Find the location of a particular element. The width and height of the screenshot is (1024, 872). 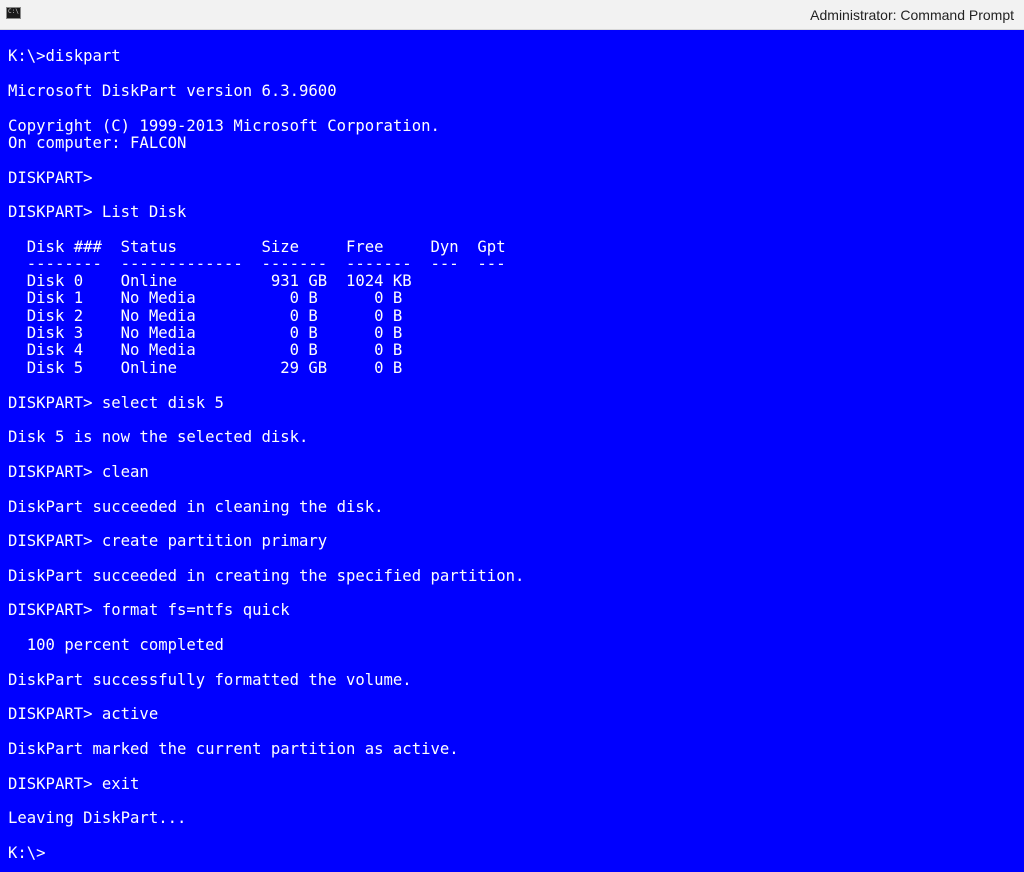

console-line: 100 percent completed is located at coordinates (116, 645).